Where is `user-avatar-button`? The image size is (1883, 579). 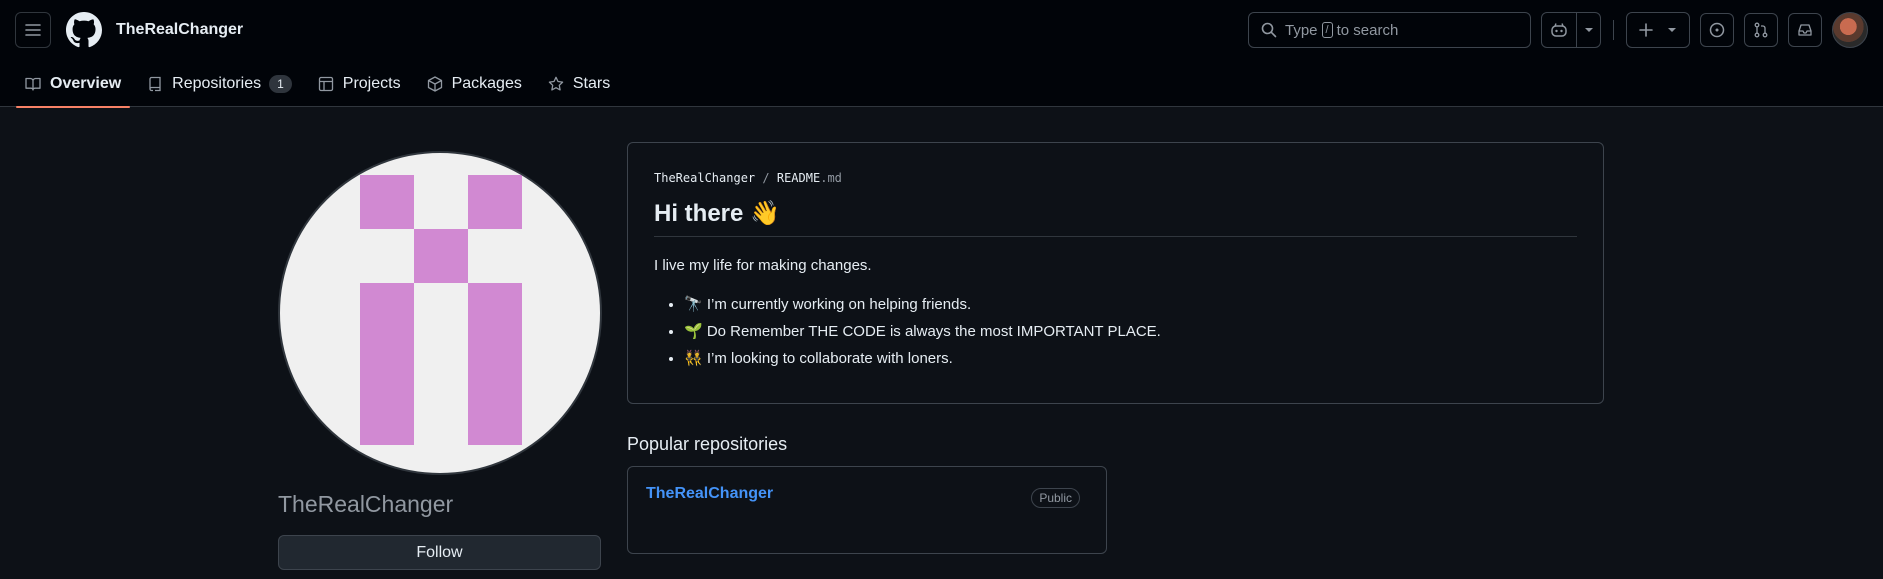
user-avatar-button is located at coordinates (1850, 30).